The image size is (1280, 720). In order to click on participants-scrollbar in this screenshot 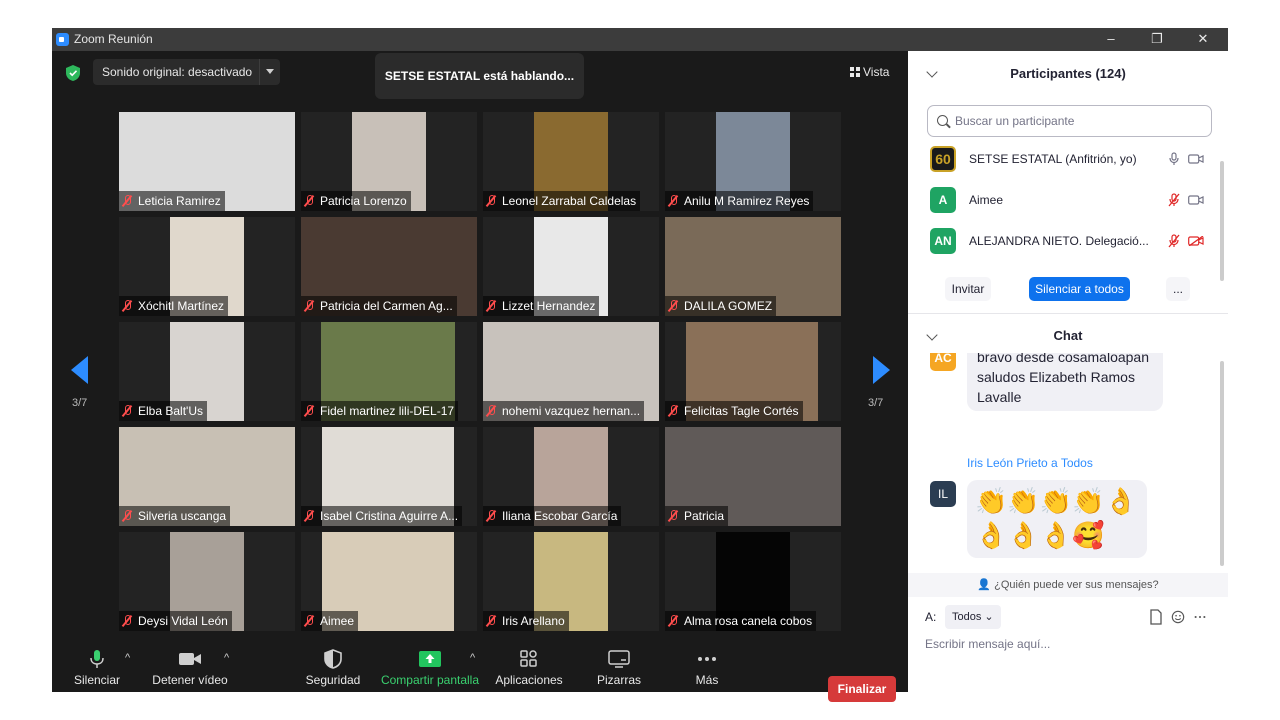, I will do `click(1222, 221)`.